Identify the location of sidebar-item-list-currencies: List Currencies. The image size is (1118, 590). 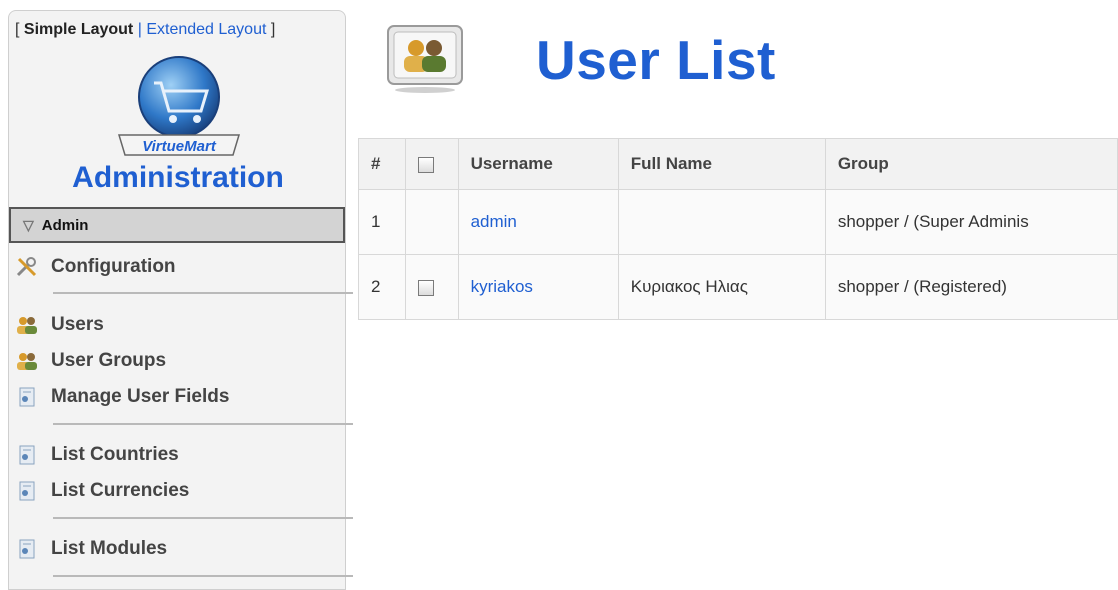
(102, 491).